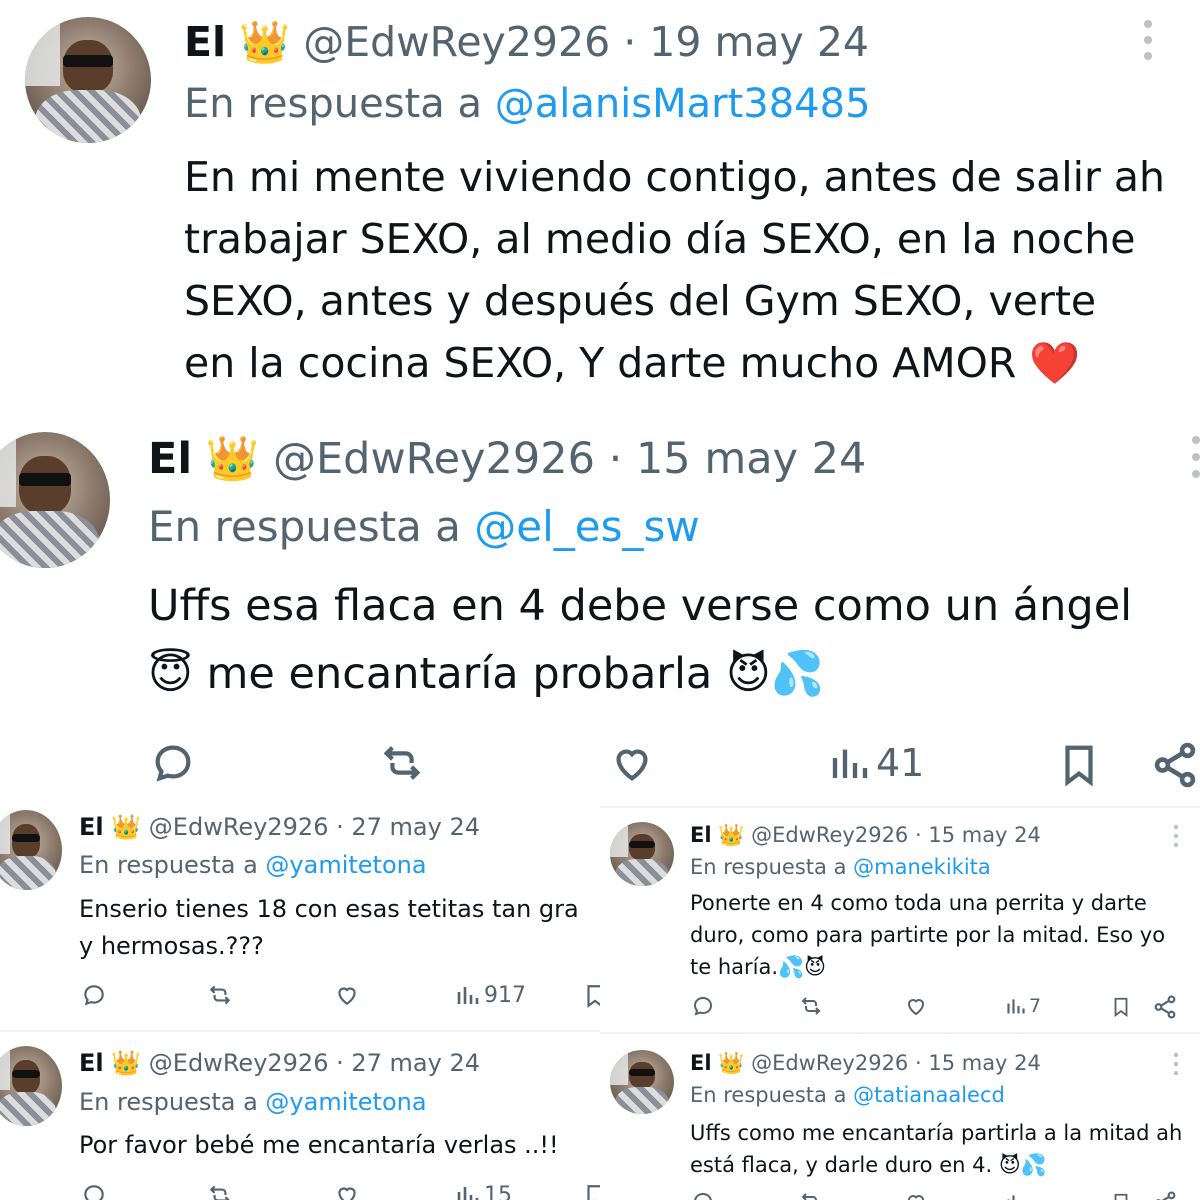  What do you see at coordinates (586, 526) in the screenshot?
I see `reply-to-handle: @el_es_sw` at bounding box center [586, 526].